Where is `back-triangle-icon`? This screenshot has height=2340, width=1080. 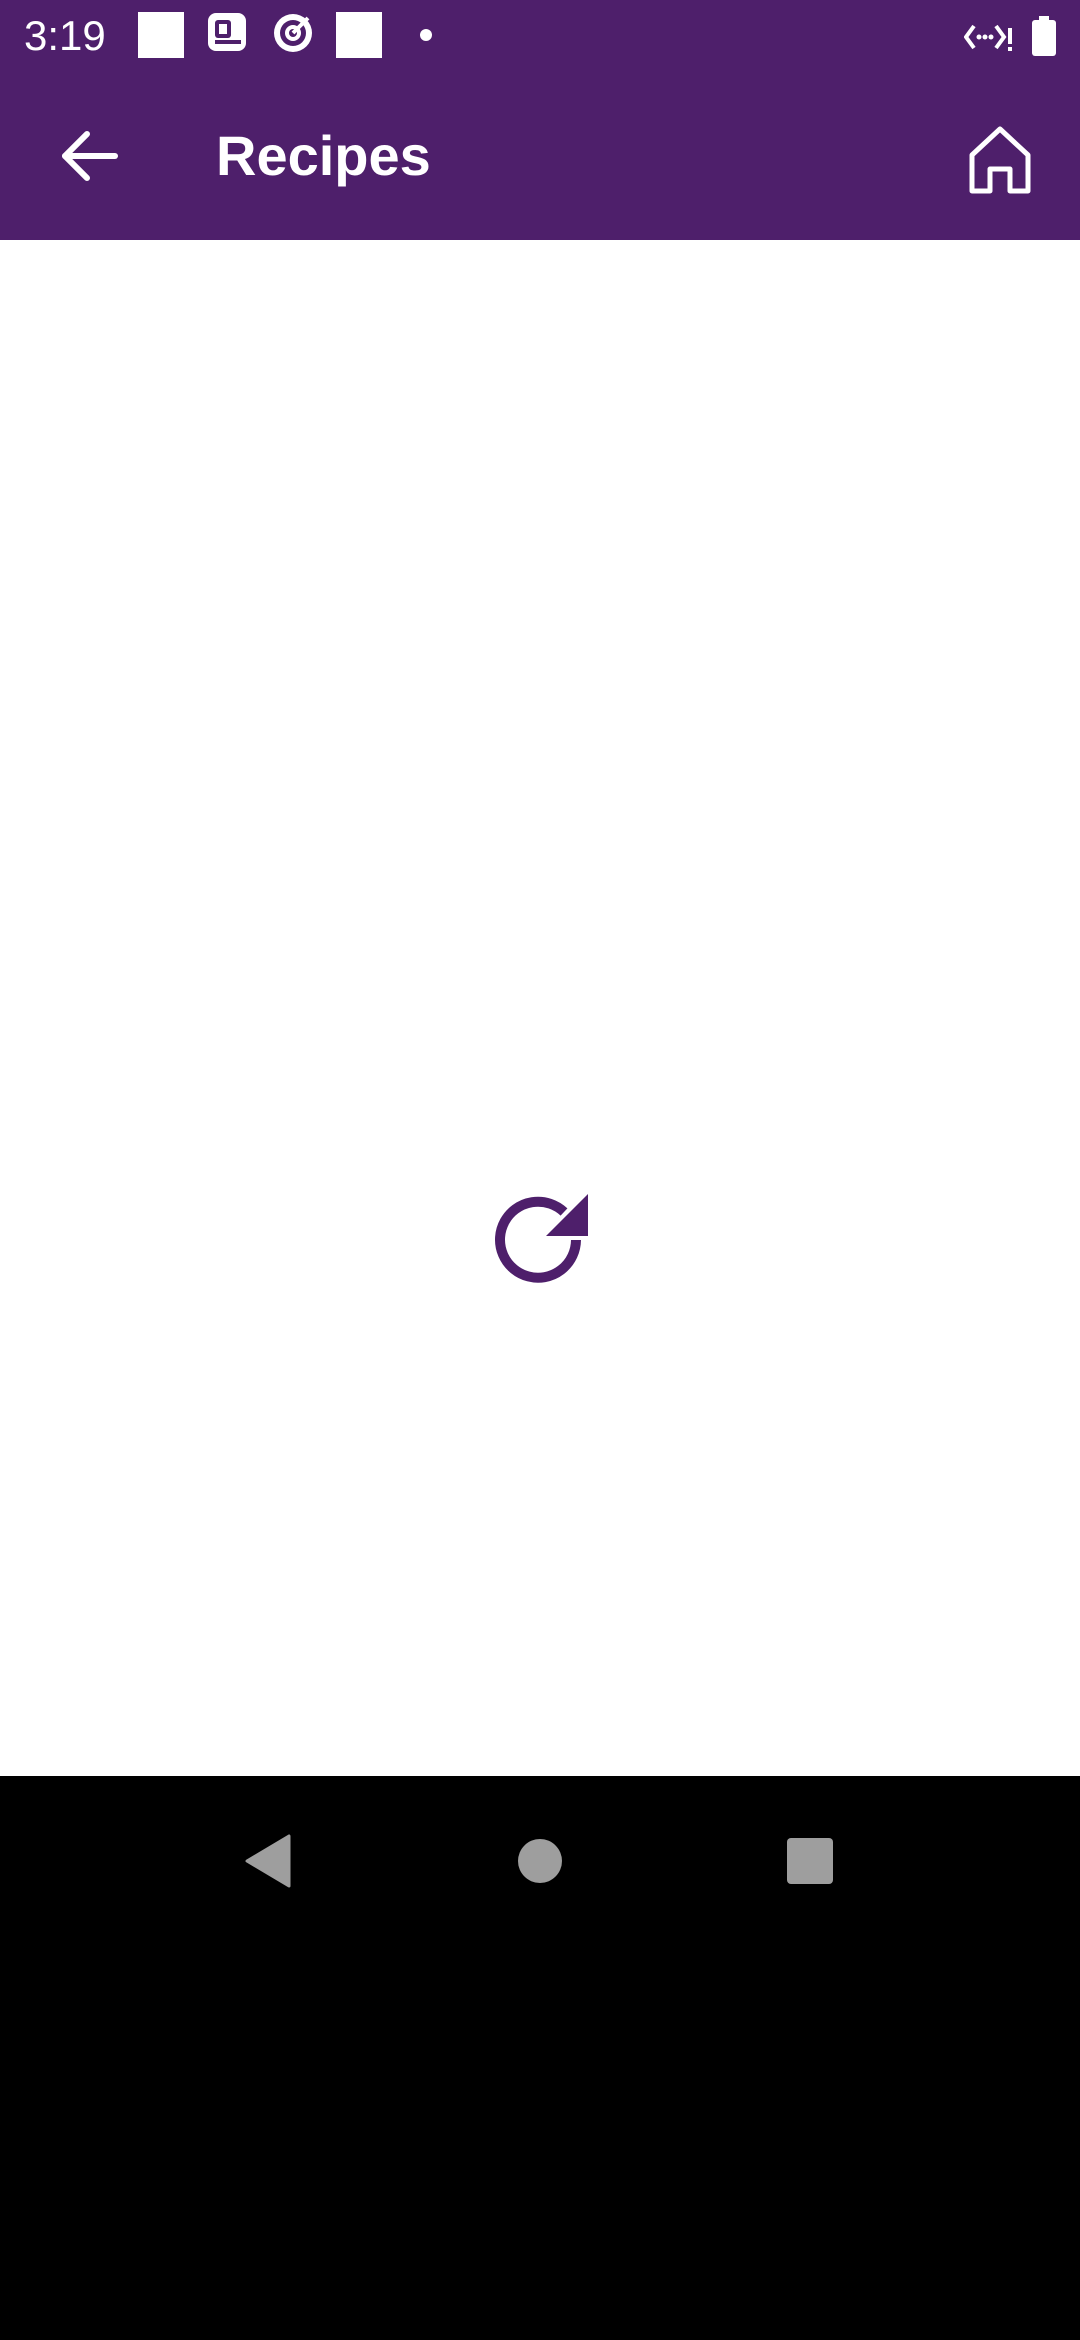
back-triangle-icon is located at coordinates (268, 1861).